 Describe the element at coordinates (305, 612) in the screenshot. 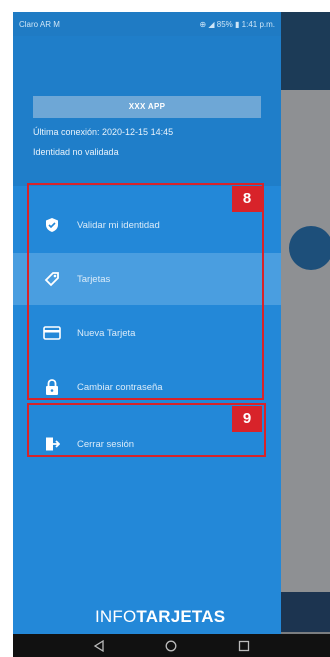

I see `background-bottom-bar` at that location.